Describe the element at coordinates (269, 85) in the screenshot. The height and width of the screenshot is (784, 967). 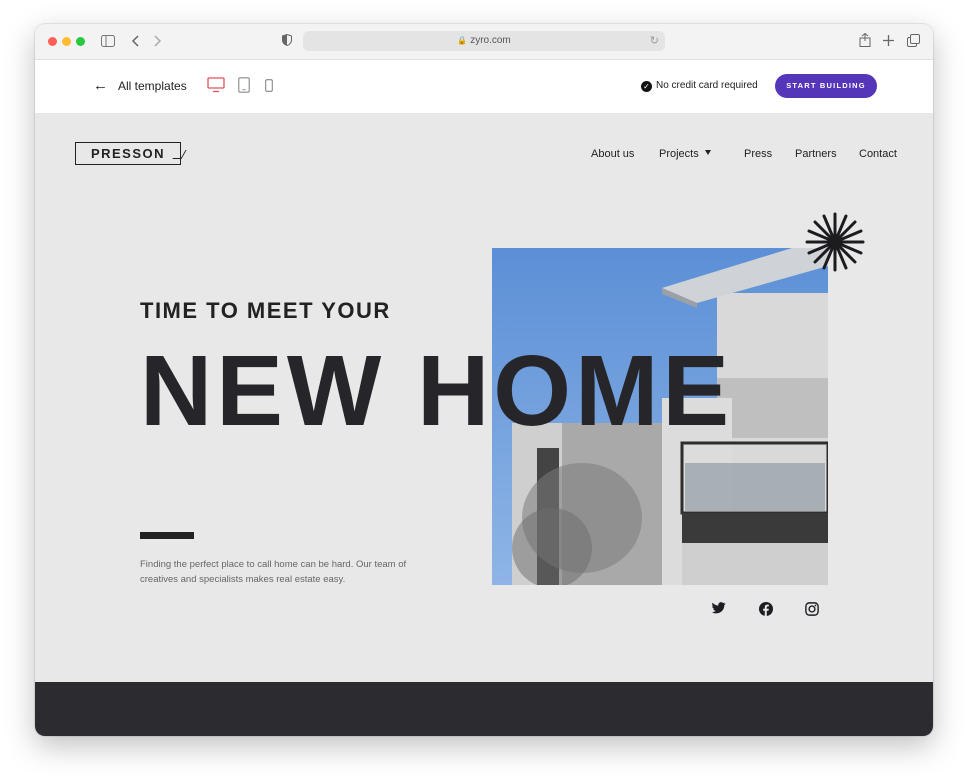
I see `mobile-icon` at that location.